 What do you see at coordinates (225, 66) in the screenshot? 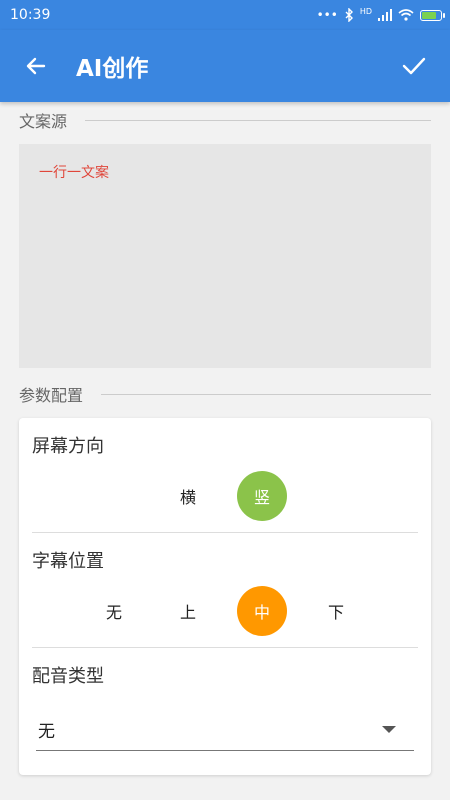
I see `app-bar: AI创作` at bounding box center [225, 66].